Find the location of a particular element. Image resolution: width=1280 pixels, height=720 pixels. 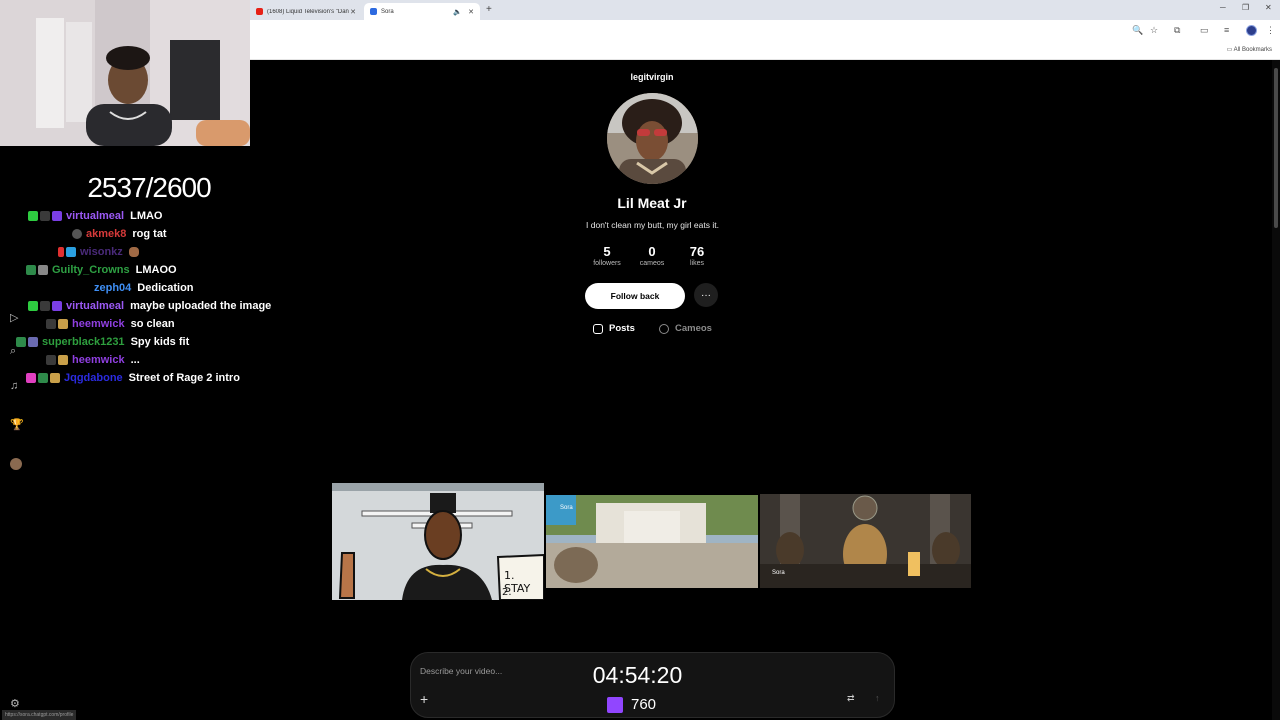

profile-bio: I don't clean my butt, my girl eats it. is located at coordinates (652, 225).